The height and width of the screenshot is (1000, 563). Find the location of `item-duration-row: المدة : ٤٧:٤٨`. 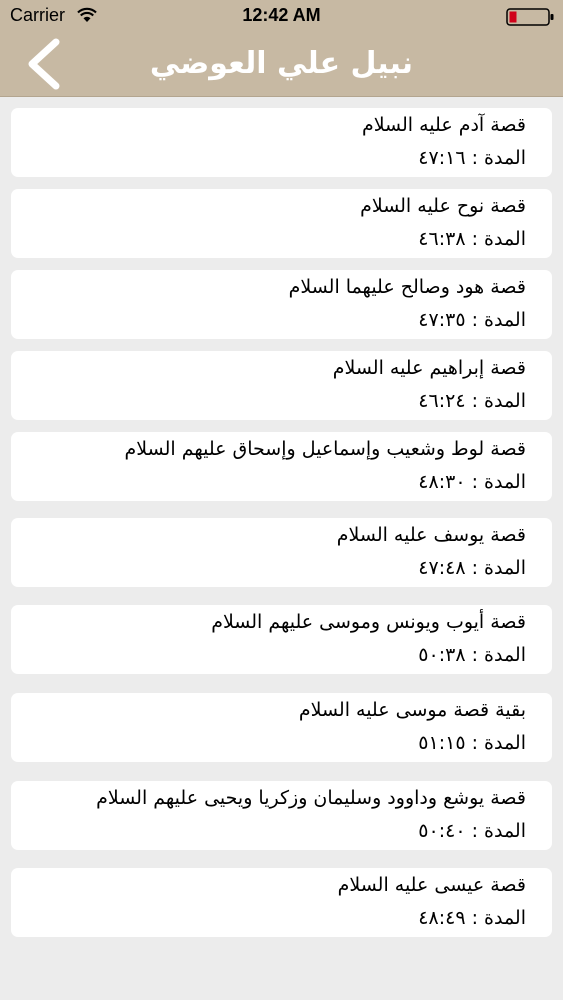

item-duration-row: المدة : ٤٧:٤٨ is located at coordinates (472, 568).